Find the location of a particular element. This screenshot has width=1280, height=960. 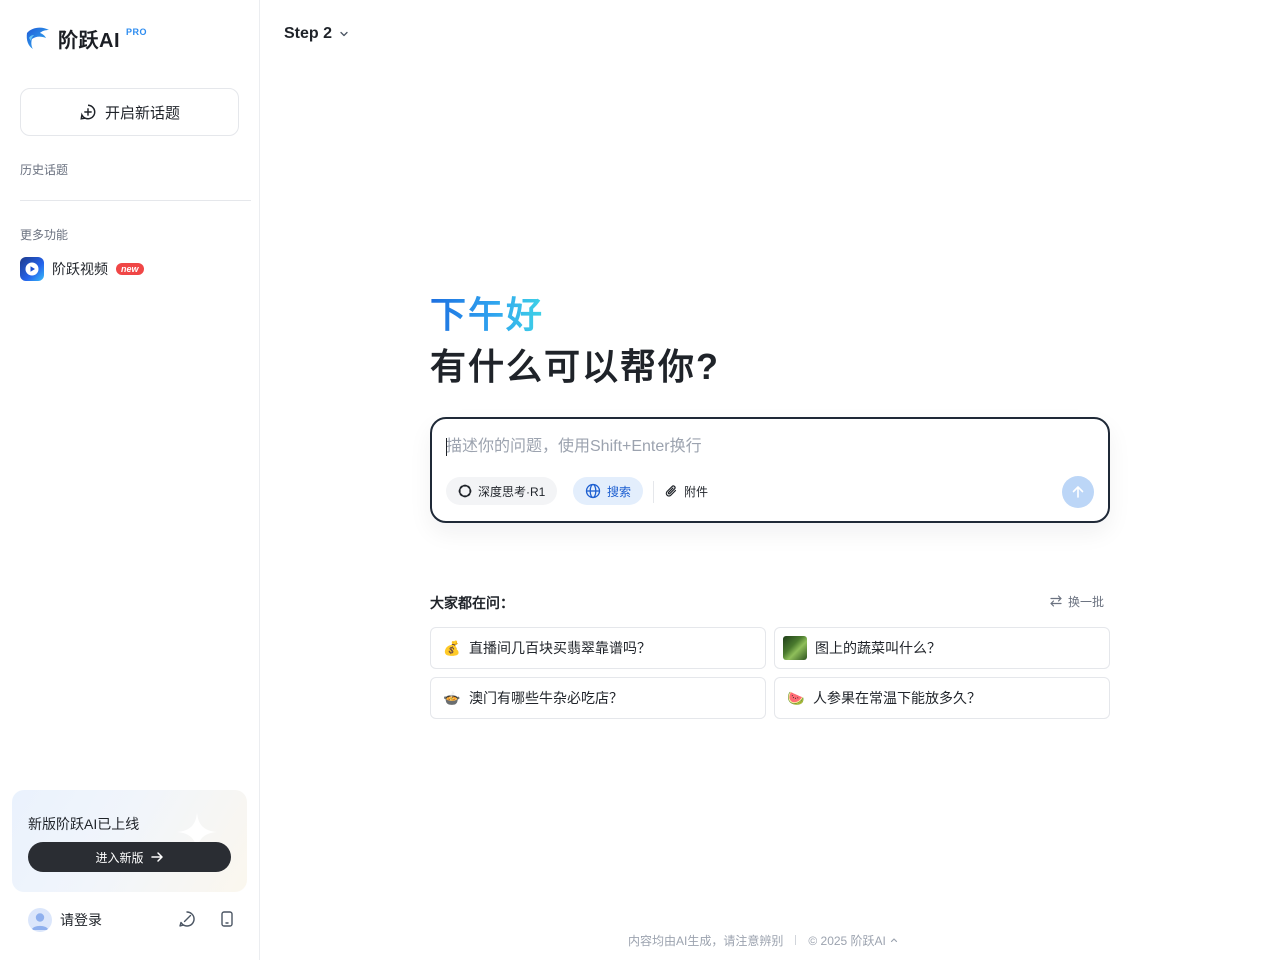

new-topic-button: 开启新话题 is located at coordinates (129, 112).